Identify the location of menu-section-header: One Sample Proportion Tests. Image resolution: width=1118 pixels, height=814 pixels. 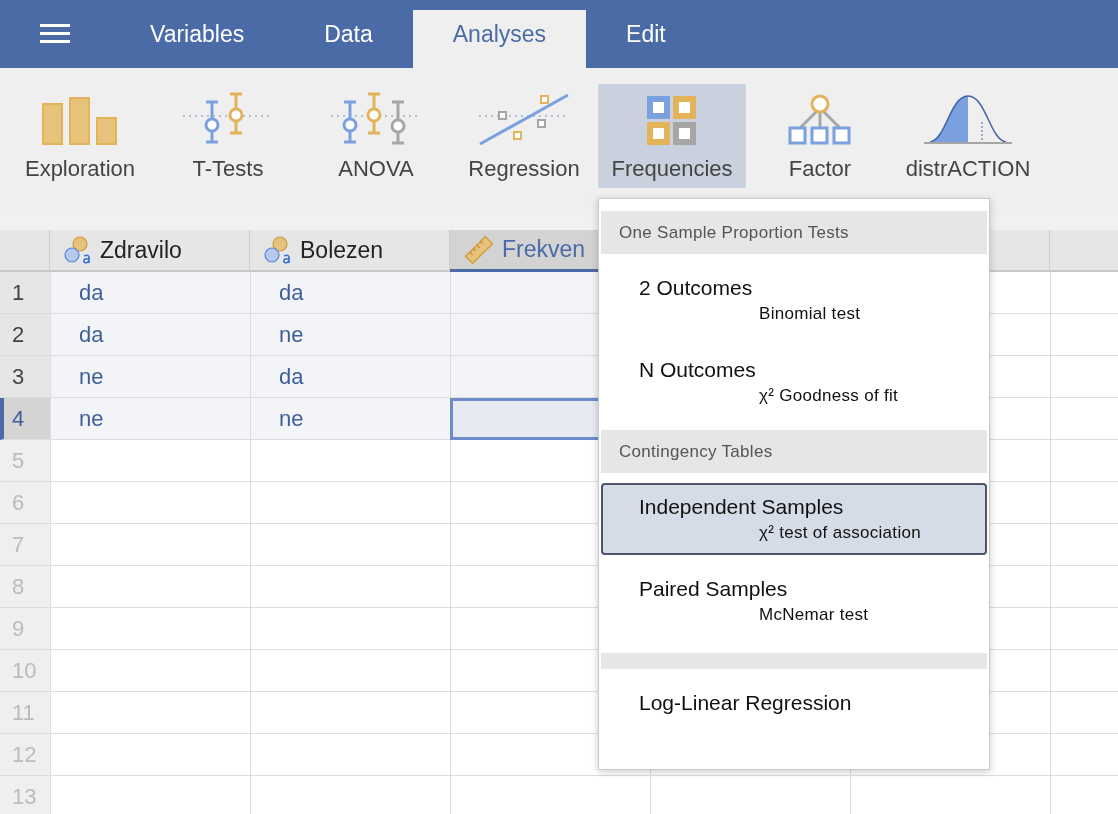
(794, 232).